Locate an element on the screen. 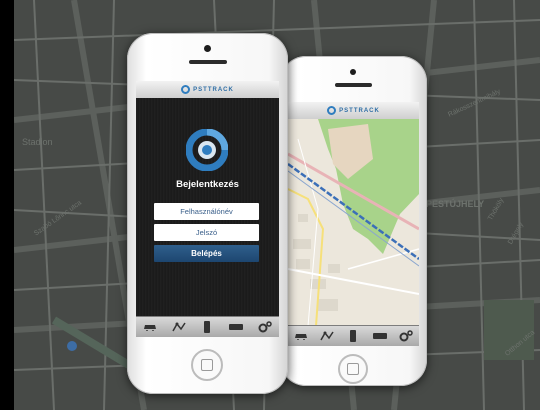  map-canvas is located at coordinates (353, 222).